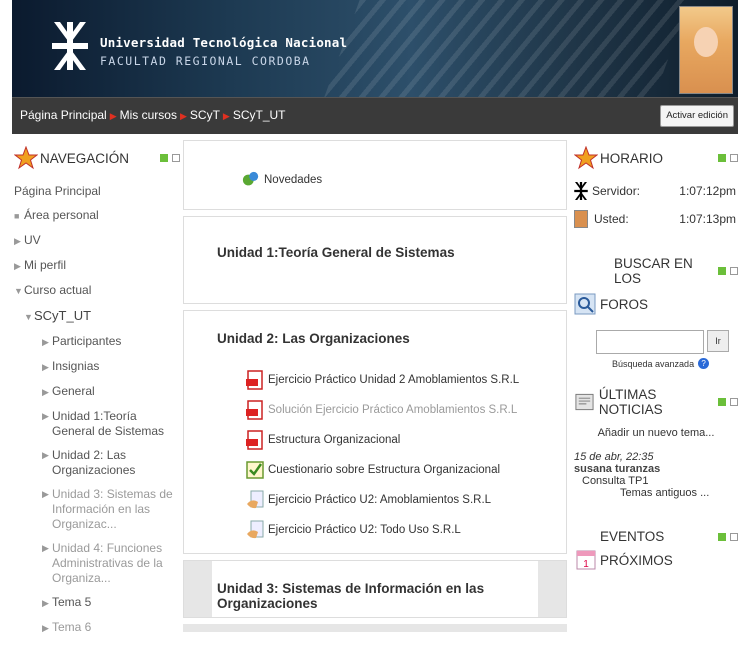 This screenshot has height=645, width=738. Describe the element at coordinates (97, 241) in the screenshot. I see `nav-item-uv: ▶ UV` at that location.